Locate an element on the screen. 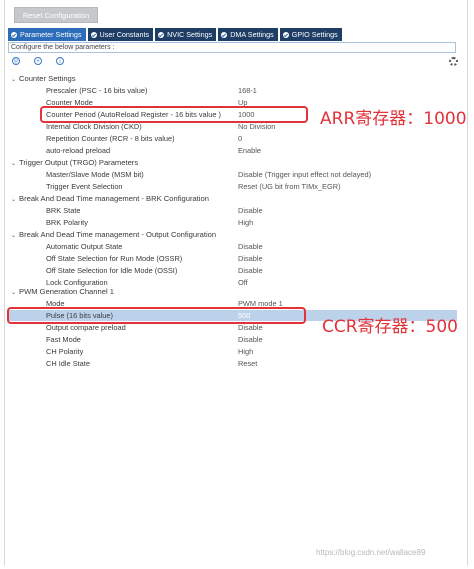 This screenshot has height=569, width=474. group-label: Trigger Output (TRGO) Parameters is located at coordinates (79, 162).